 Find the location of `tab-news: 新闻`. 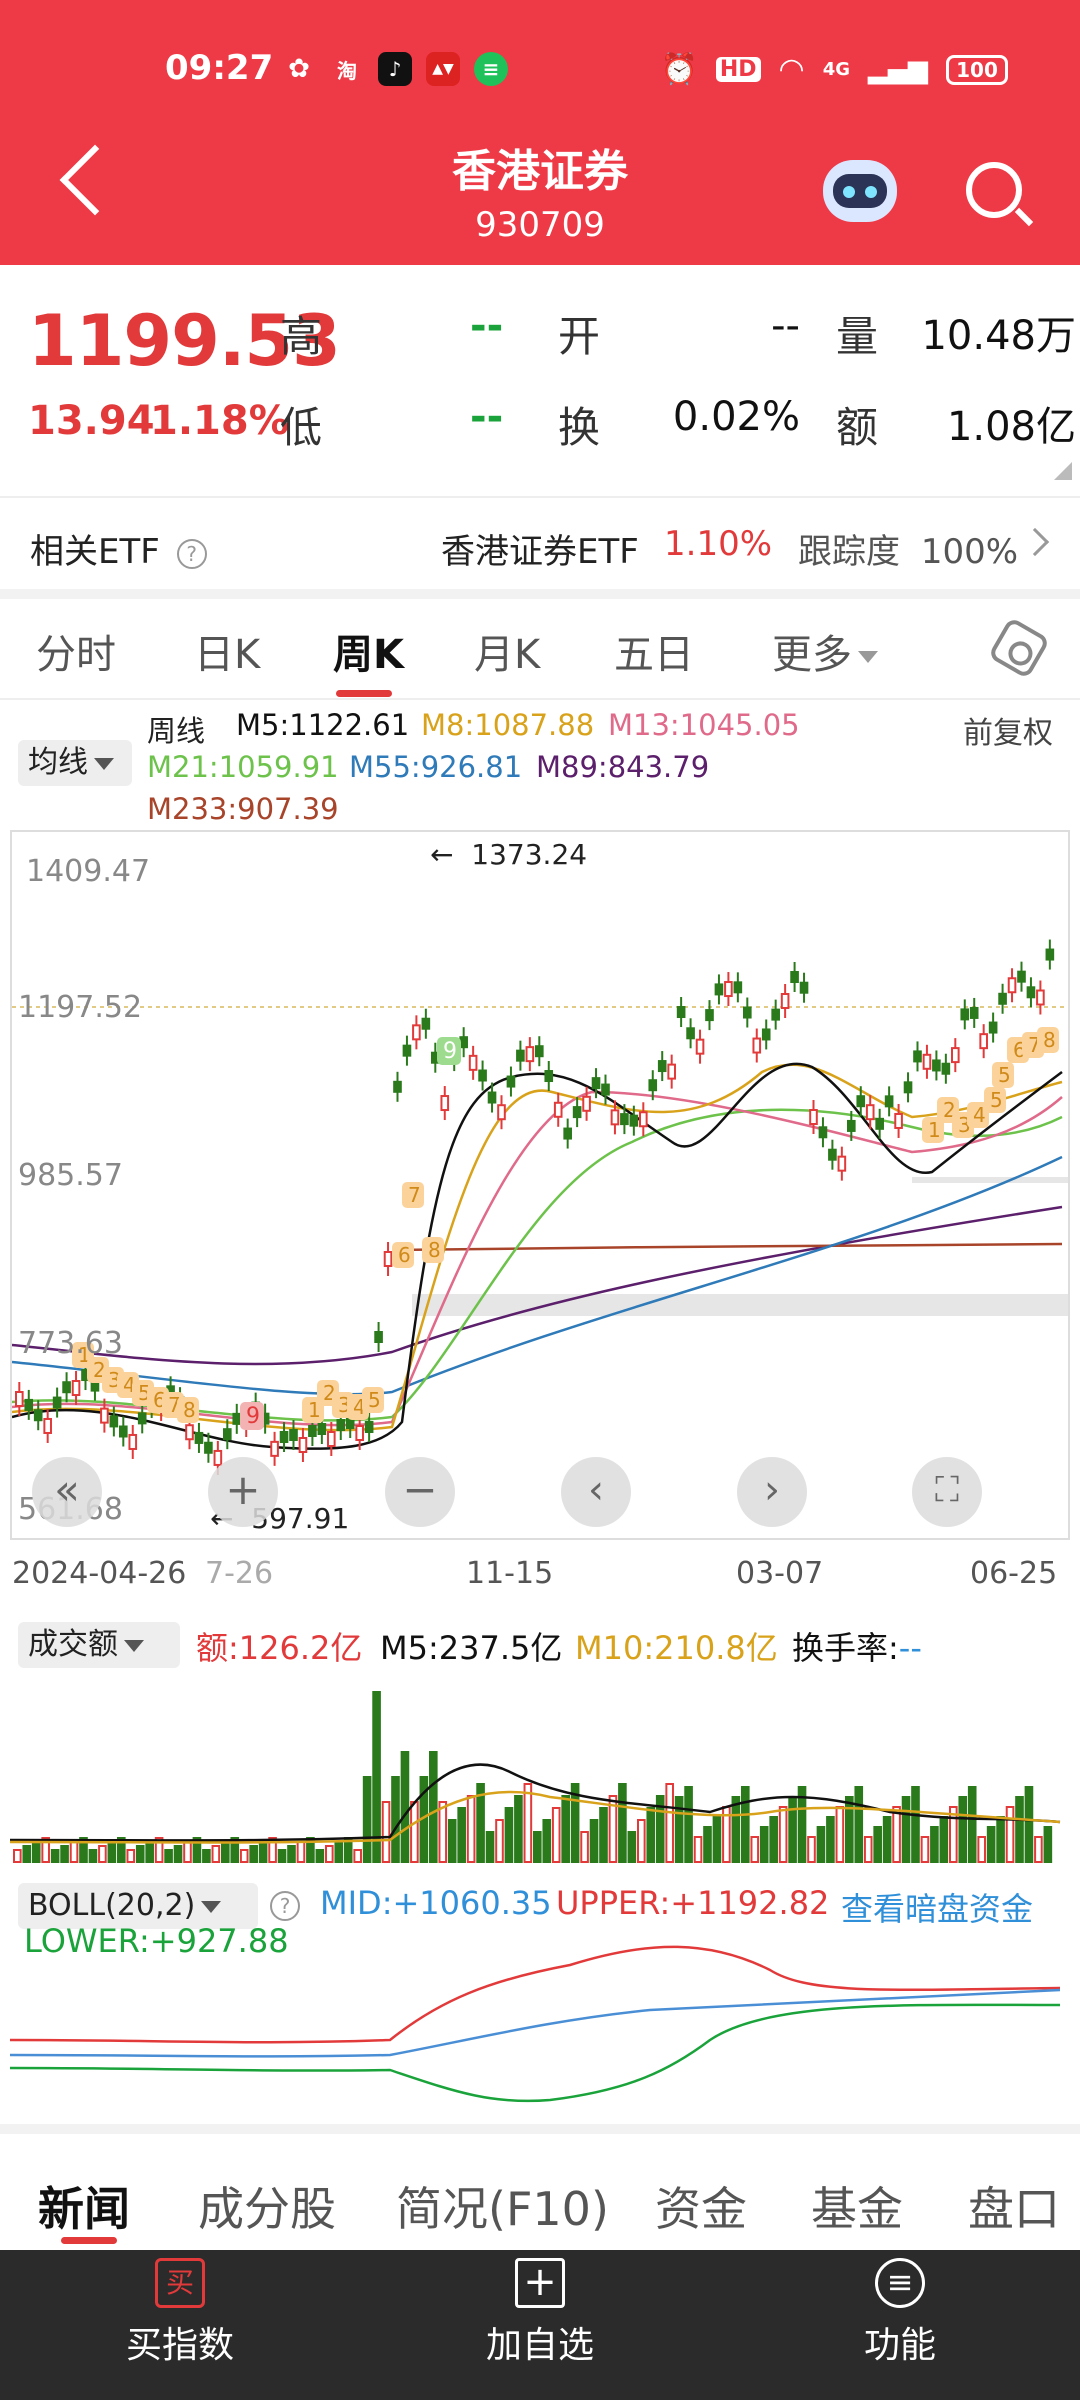

tab-news: 新闻 is located at coordinates (84, 2206).